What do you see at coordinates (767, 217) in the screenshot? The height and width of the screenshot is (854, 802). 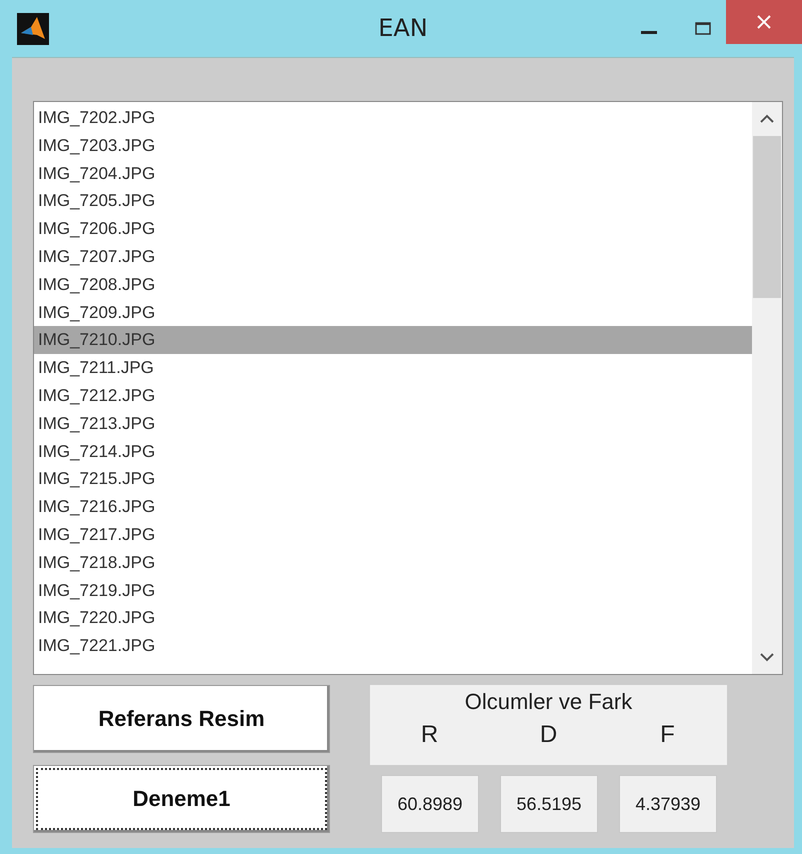 I see `scrollbar-thumb` at bounding box center [767, 217].